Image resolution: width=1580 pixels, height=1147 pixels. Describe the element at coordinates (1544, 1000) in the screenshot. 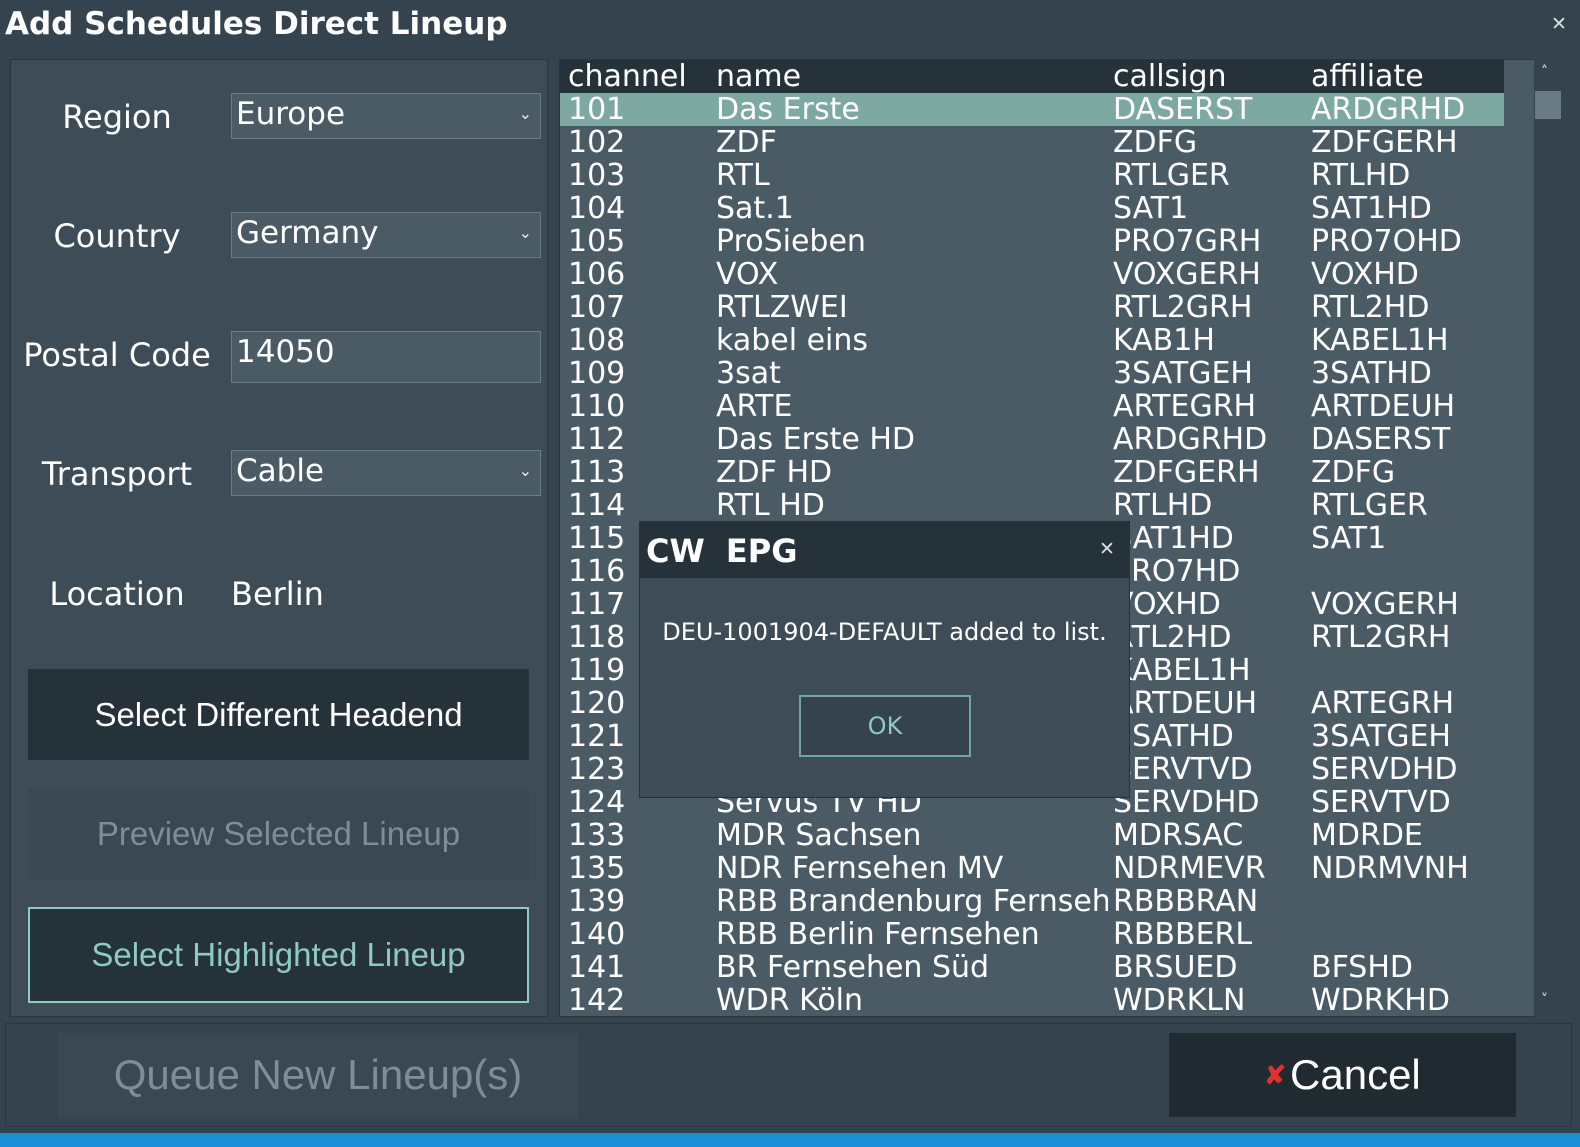

I see `scroll-down-icon: ˅` at that location.